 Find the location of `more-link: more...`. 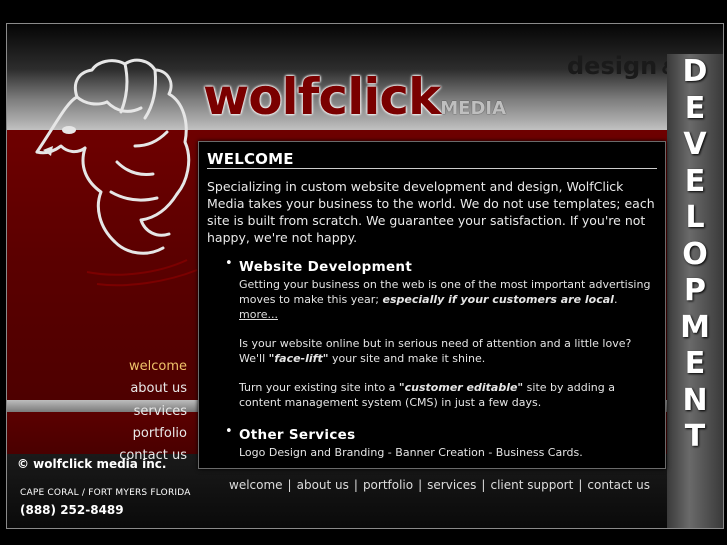

more-link: more... is located at coordinates (258, 314).